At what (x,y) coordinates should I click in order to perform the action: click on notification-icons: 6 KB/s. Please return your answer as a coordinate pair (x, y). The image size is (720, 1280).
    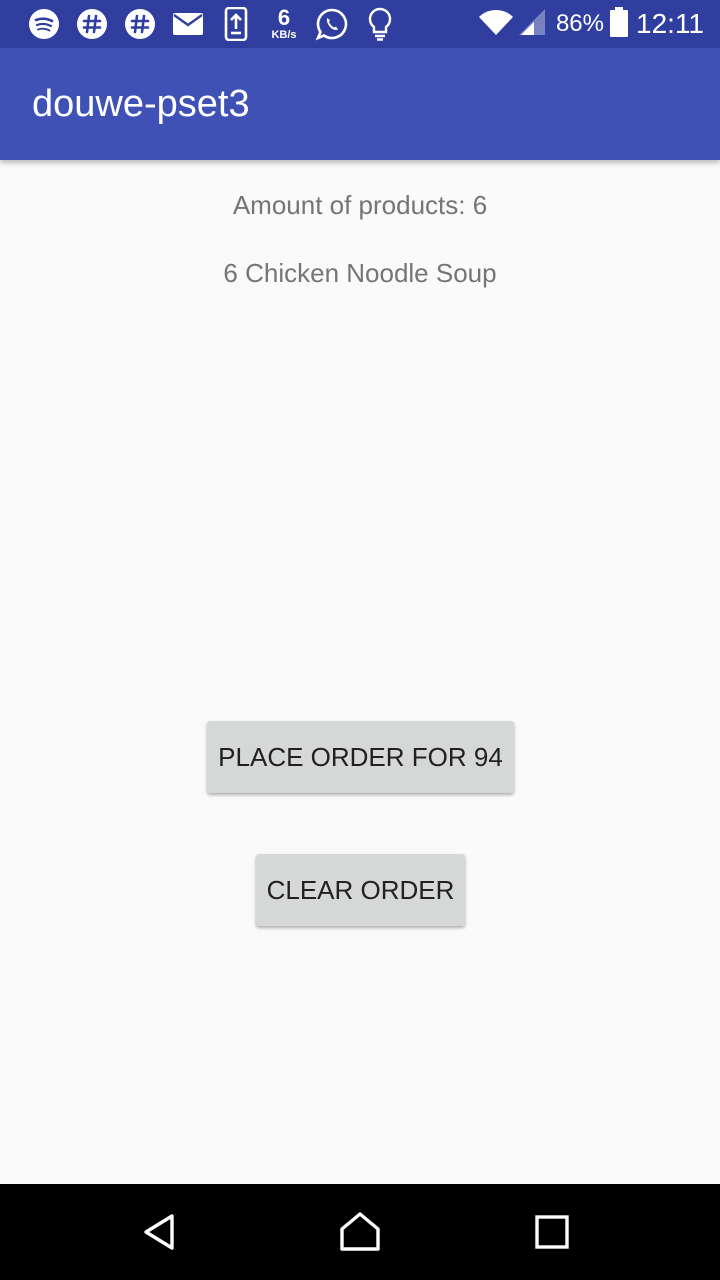
    Looking at the image, I should click on (212, 24).